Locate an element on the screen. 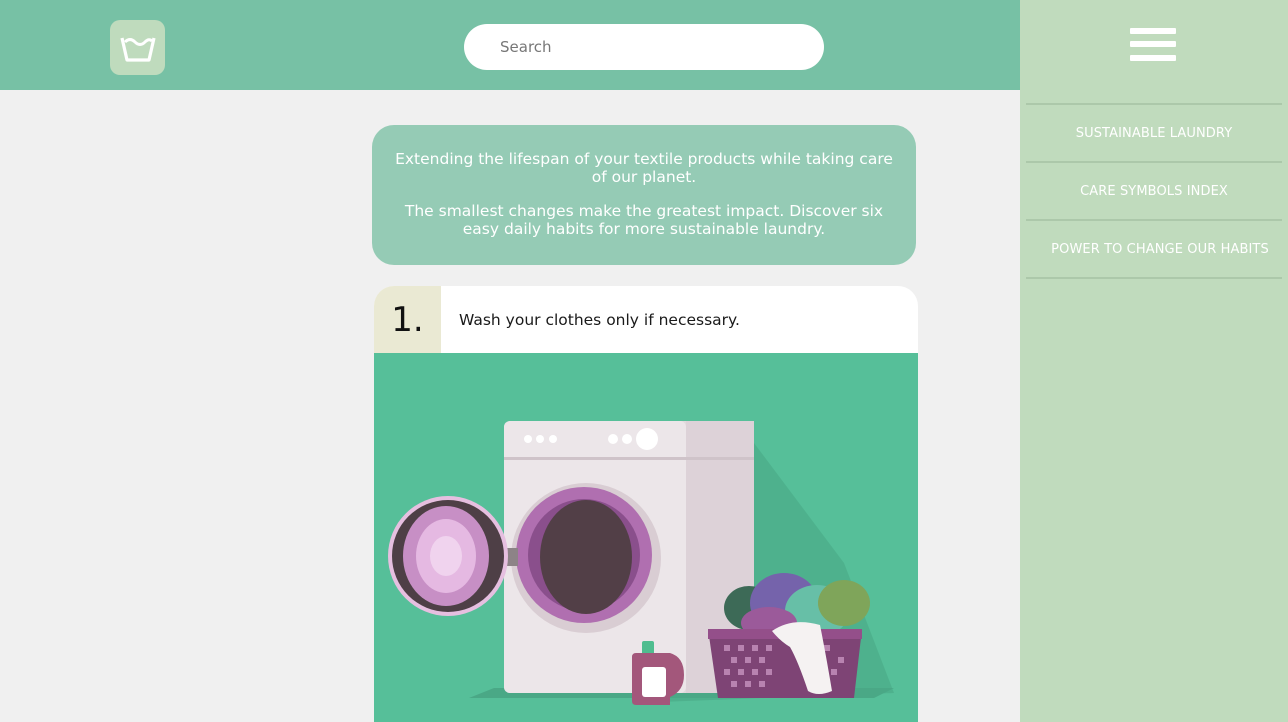 This screenshot has height=722, width=1288. logo is located at coordinates (137, 47).